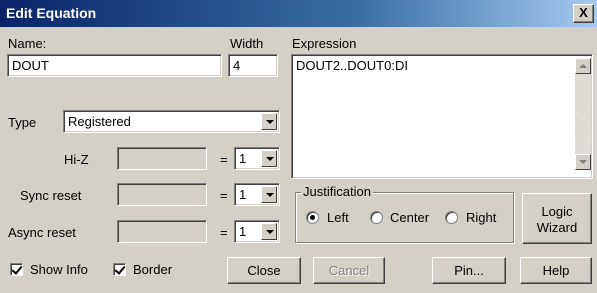 The height and width of the screenshot is (293, 597). I want to click on async-reset-level-value: 1, so click(243, 231).